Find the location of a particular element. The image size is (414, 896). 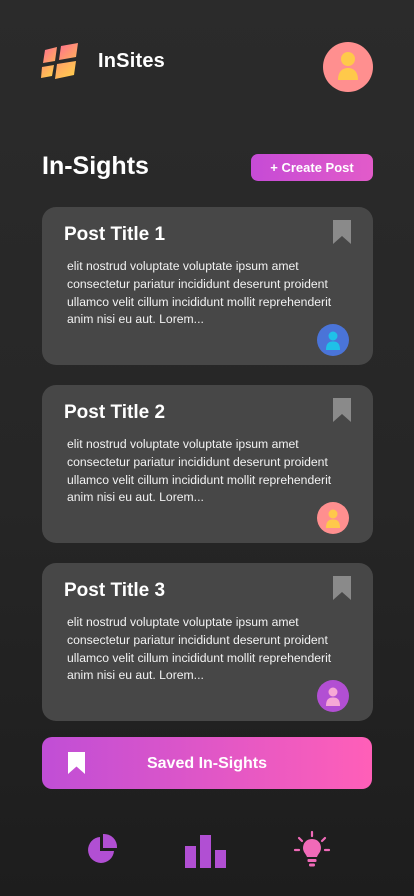

pie-chart-icon is located at coordinates (103, 848).